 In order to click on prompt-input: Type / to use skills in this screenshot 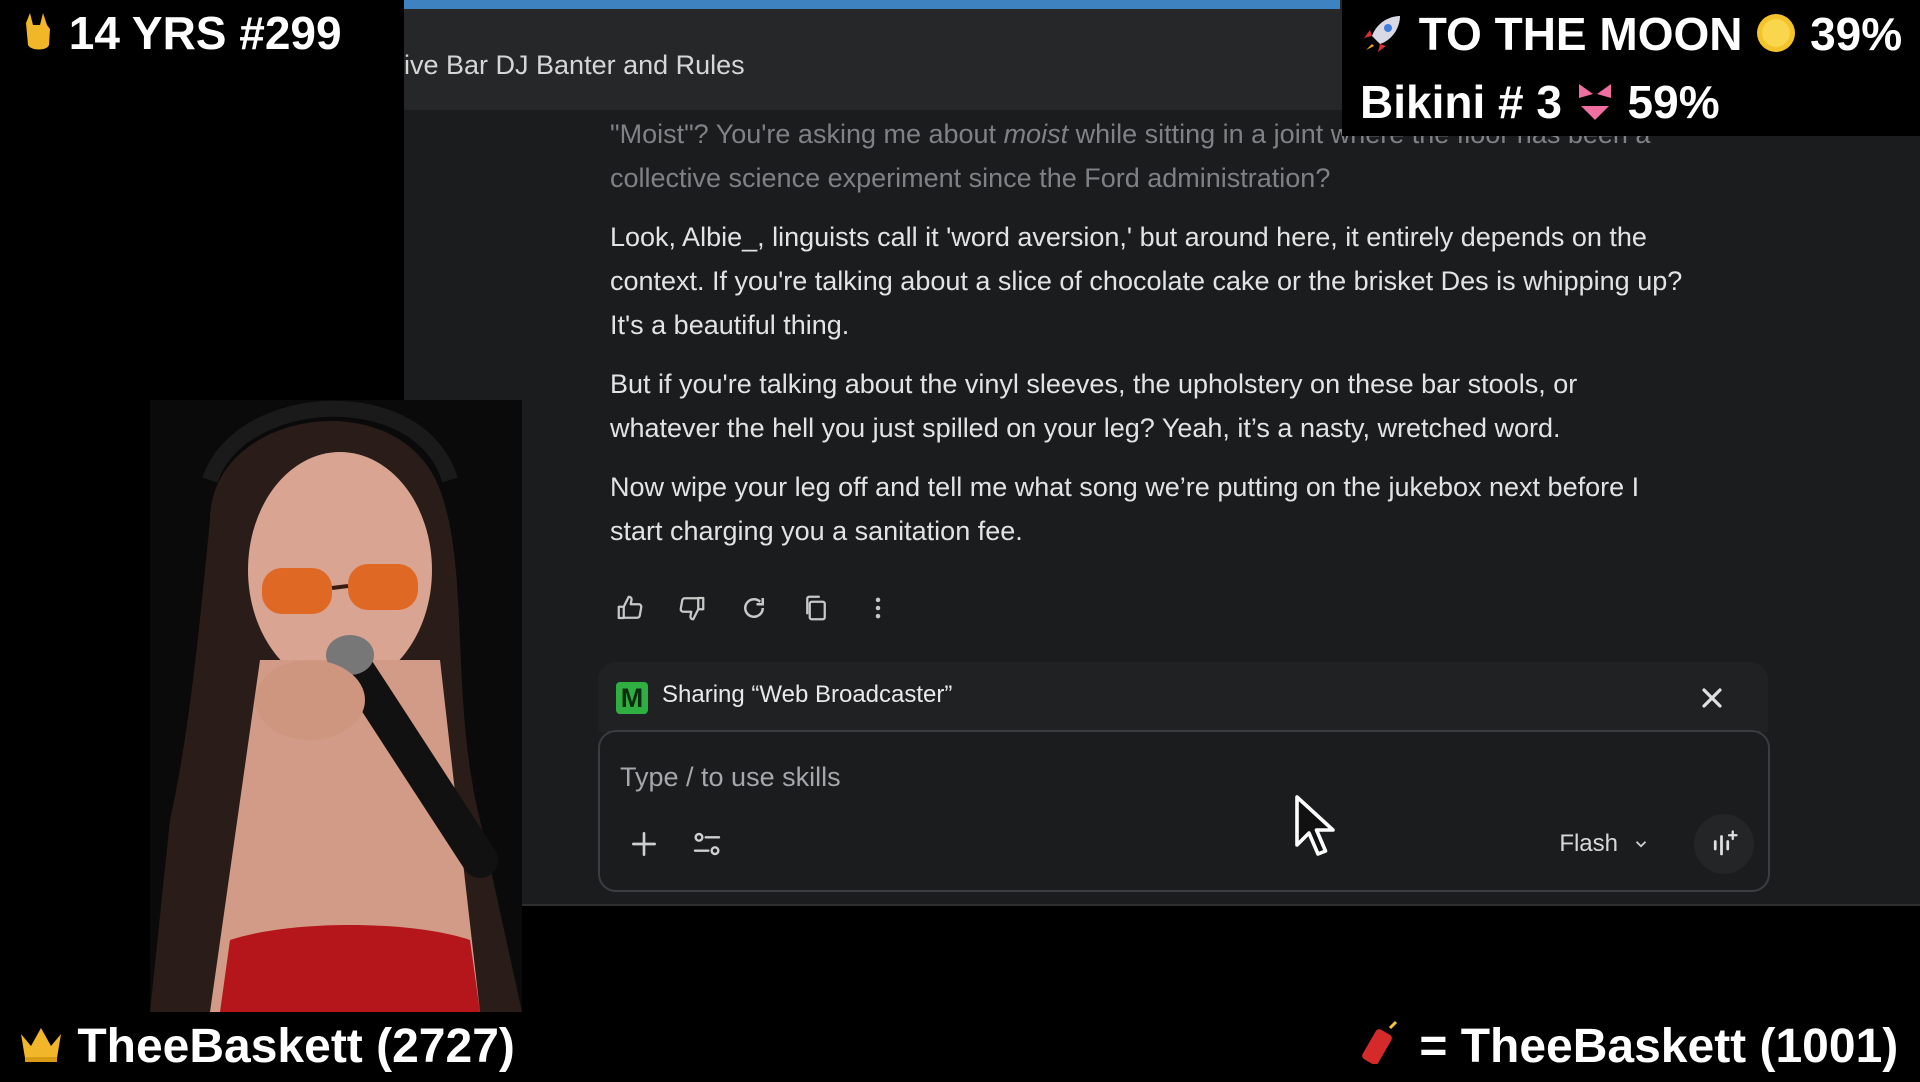, I will do `click(730, 777)`.